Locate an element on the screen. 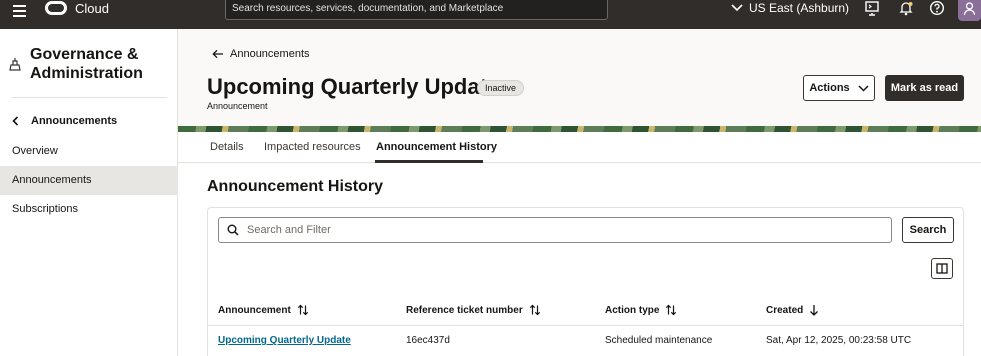 The width and height of the screenshot is (981, 356). column-header-label: Reference ticket number is located at coordinates (464, 310).